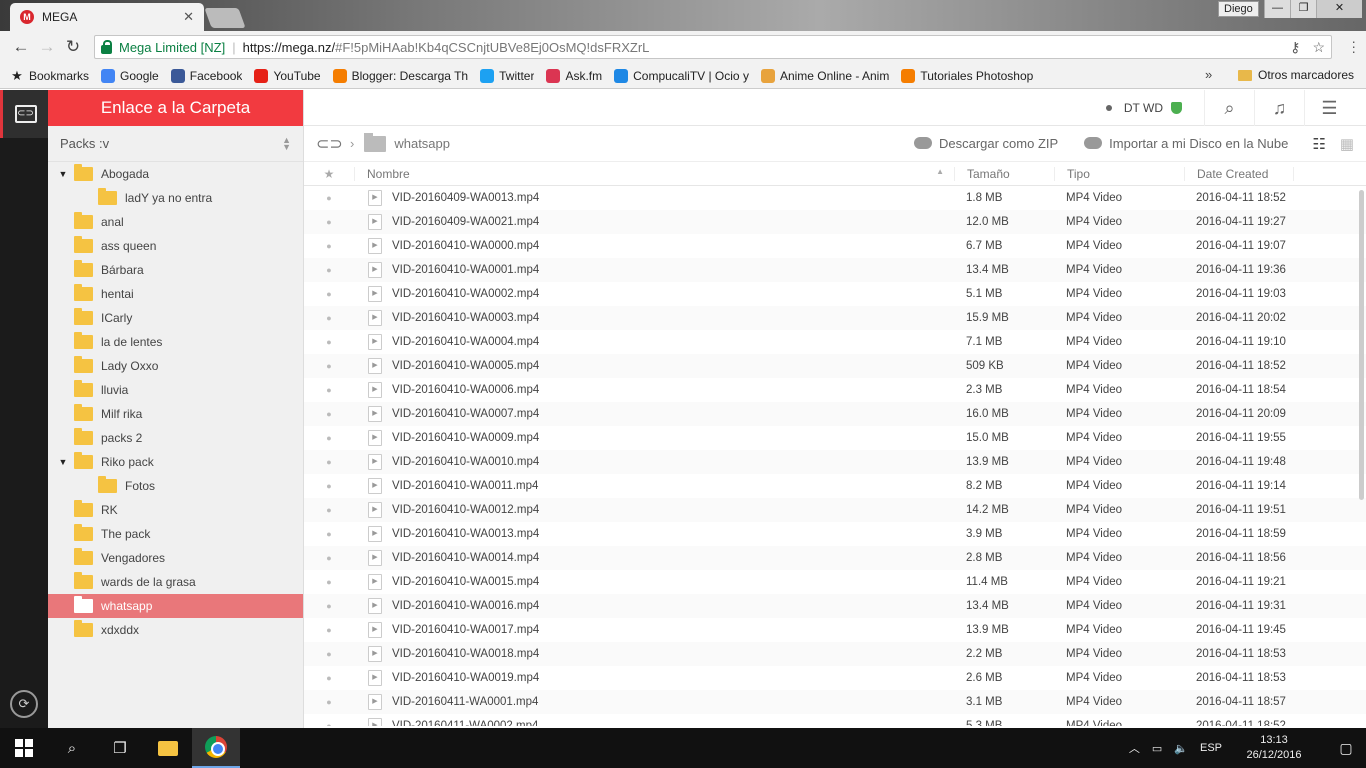 The image size is (1366, 768). Describe the element at coordinates (172, 47) in the screenshot. I see `ev-certificate-name: Mega Limited [NZ]` at that location.